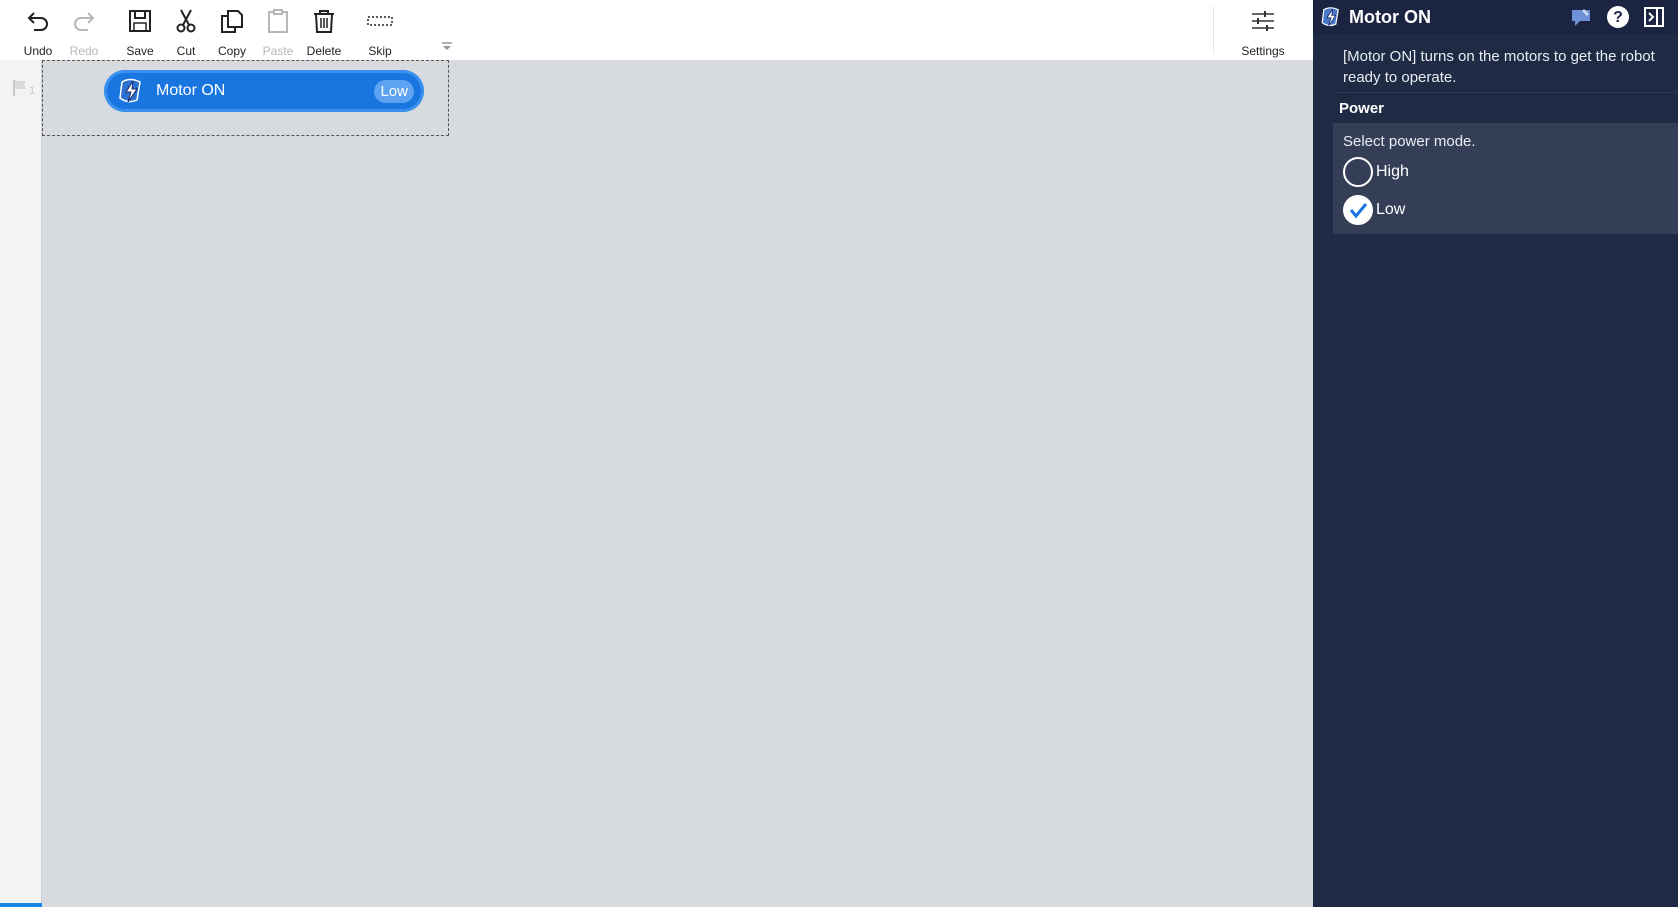 This screenshot has height=907, width=1678. Describe the element at coordinates (140, 21) in the screenshot. I see `save-icon` at that location.